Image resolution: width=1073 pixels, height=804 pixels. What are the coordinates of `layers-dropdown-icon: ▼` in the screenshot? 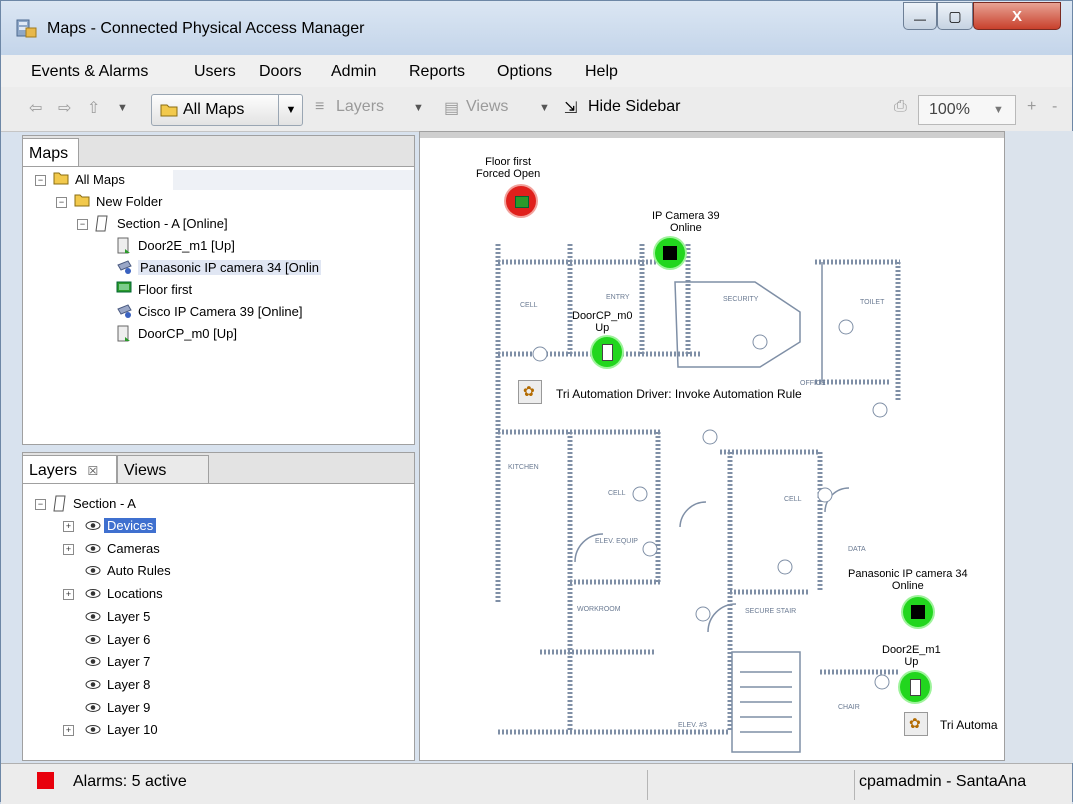 It's located at (418, 108).